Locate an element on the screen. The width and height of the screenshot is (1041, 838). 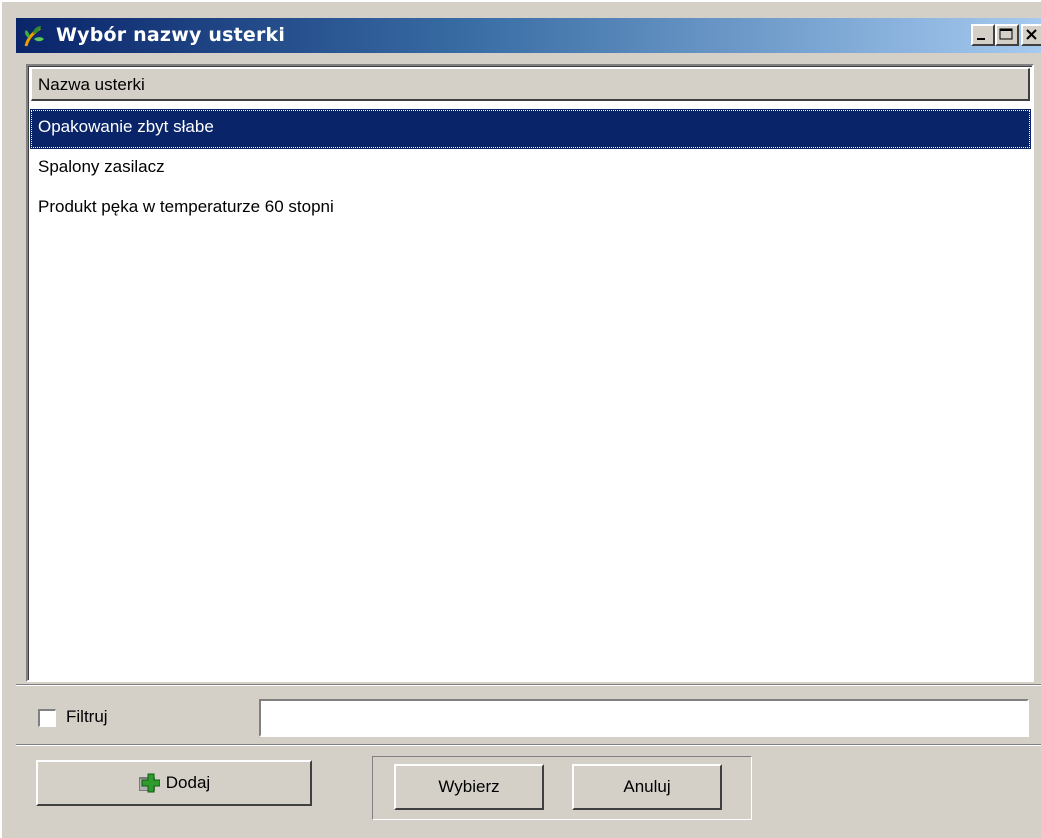
maximize-button is located at coordinates (1007, 35).